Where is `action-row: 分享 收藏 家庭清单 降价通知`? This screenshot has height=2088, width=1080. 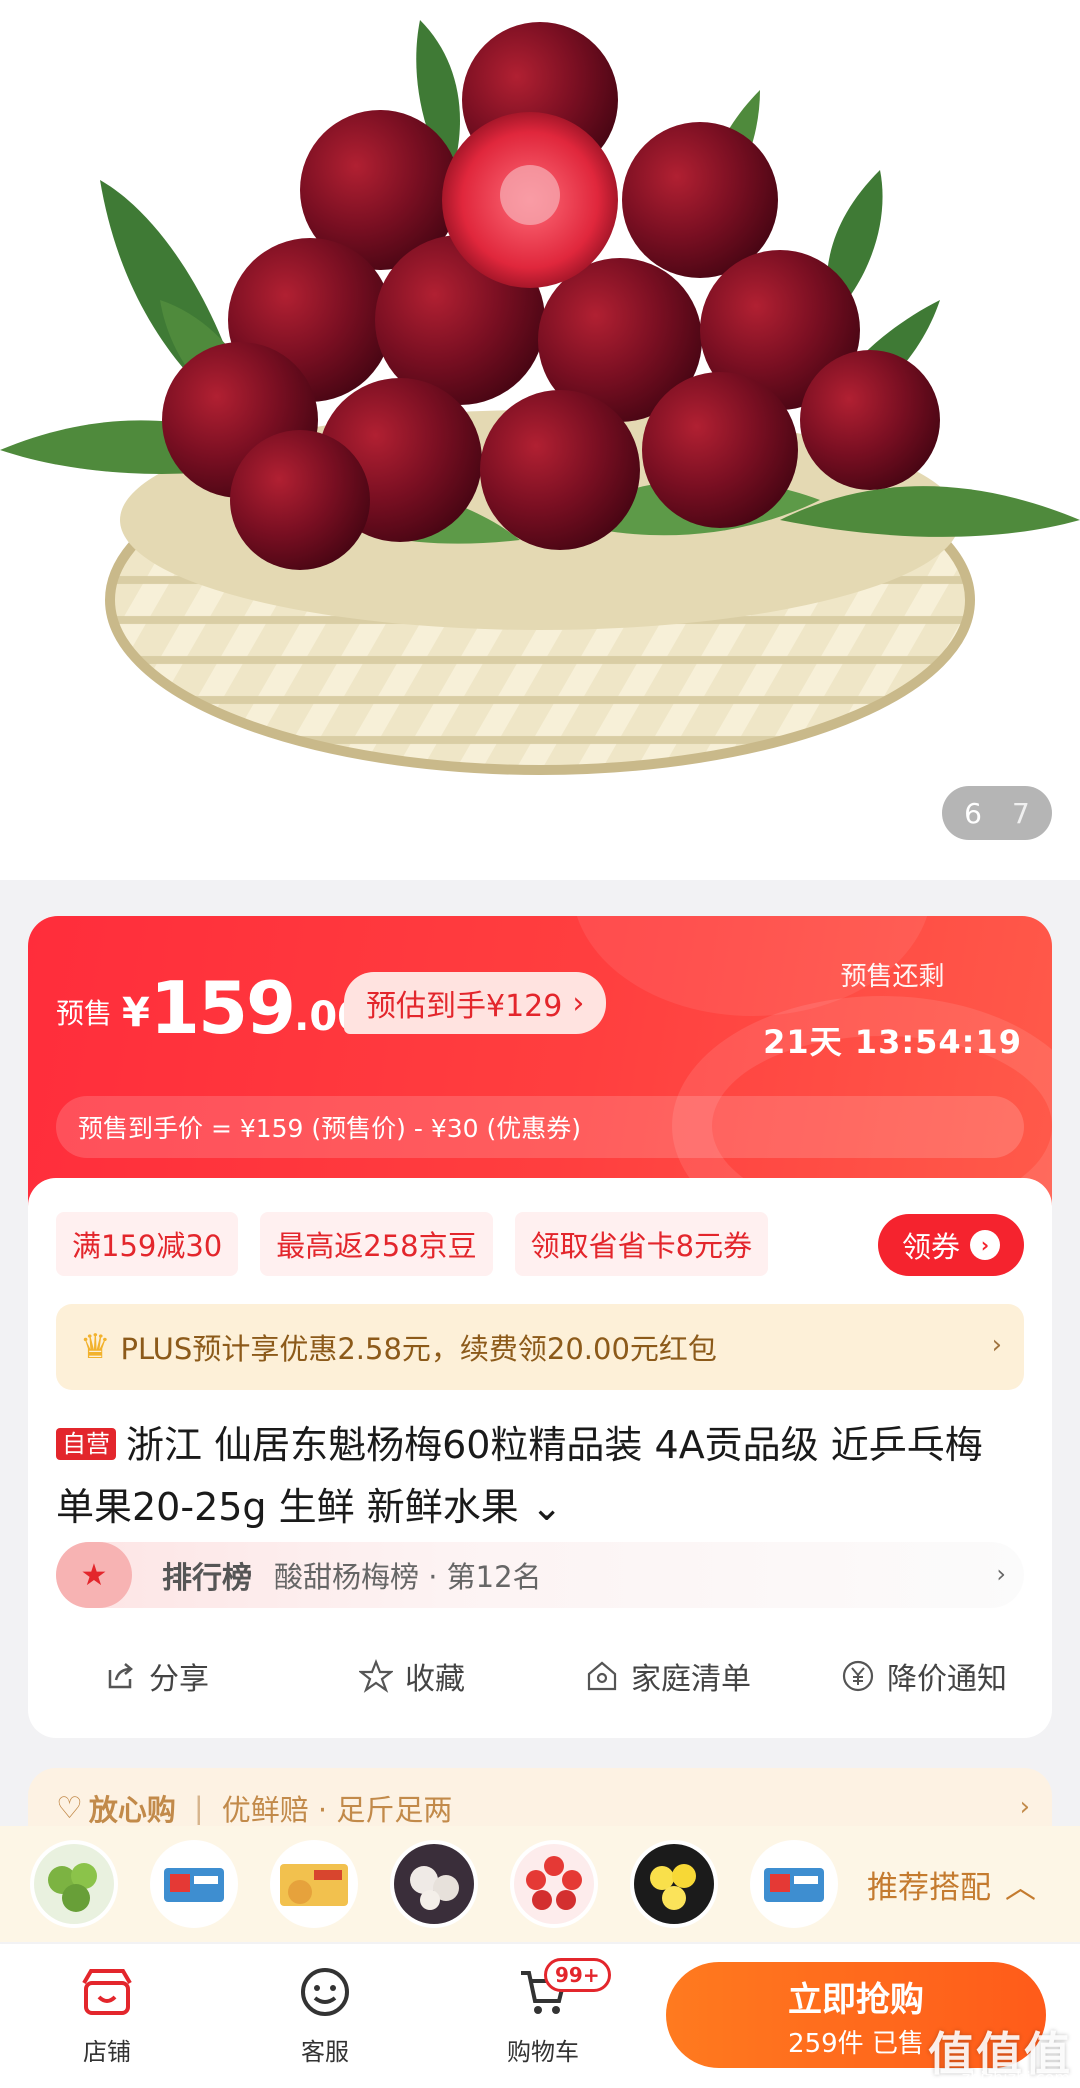
action-row: 分享 收藏 家庭清单 降价通知 is located at coordinates (540, 1676).